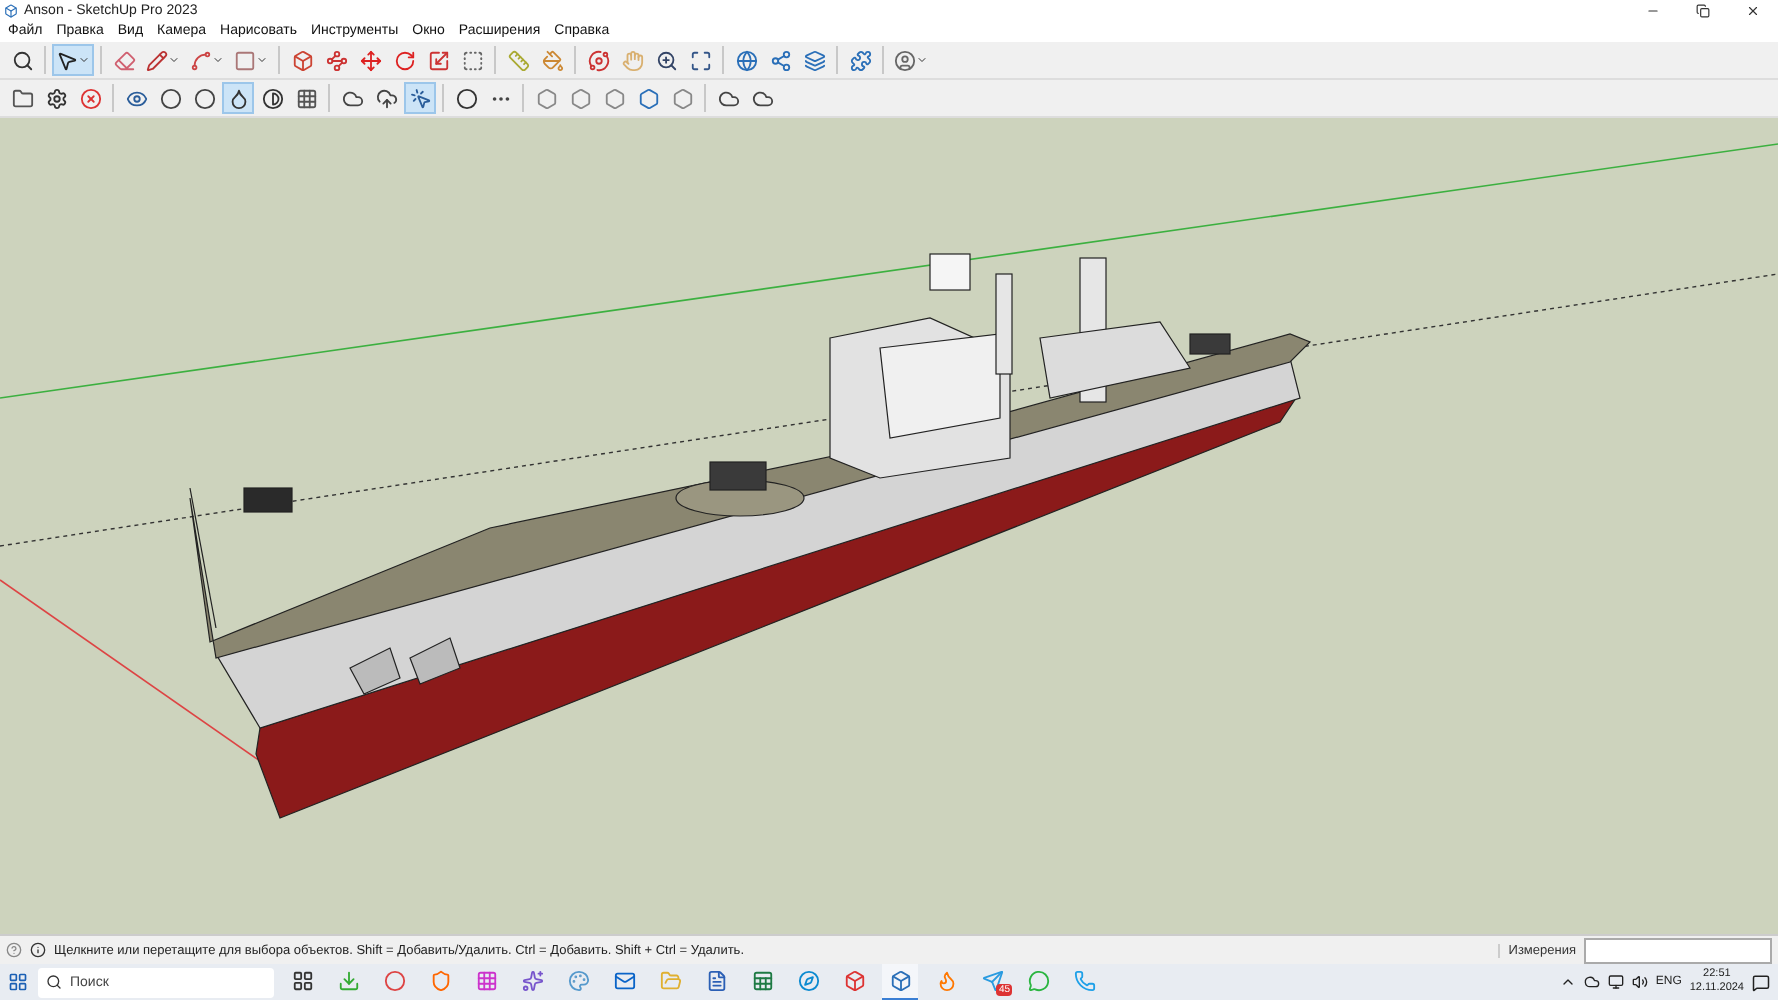  I want to click on magnify-icon, so click(666, 60).